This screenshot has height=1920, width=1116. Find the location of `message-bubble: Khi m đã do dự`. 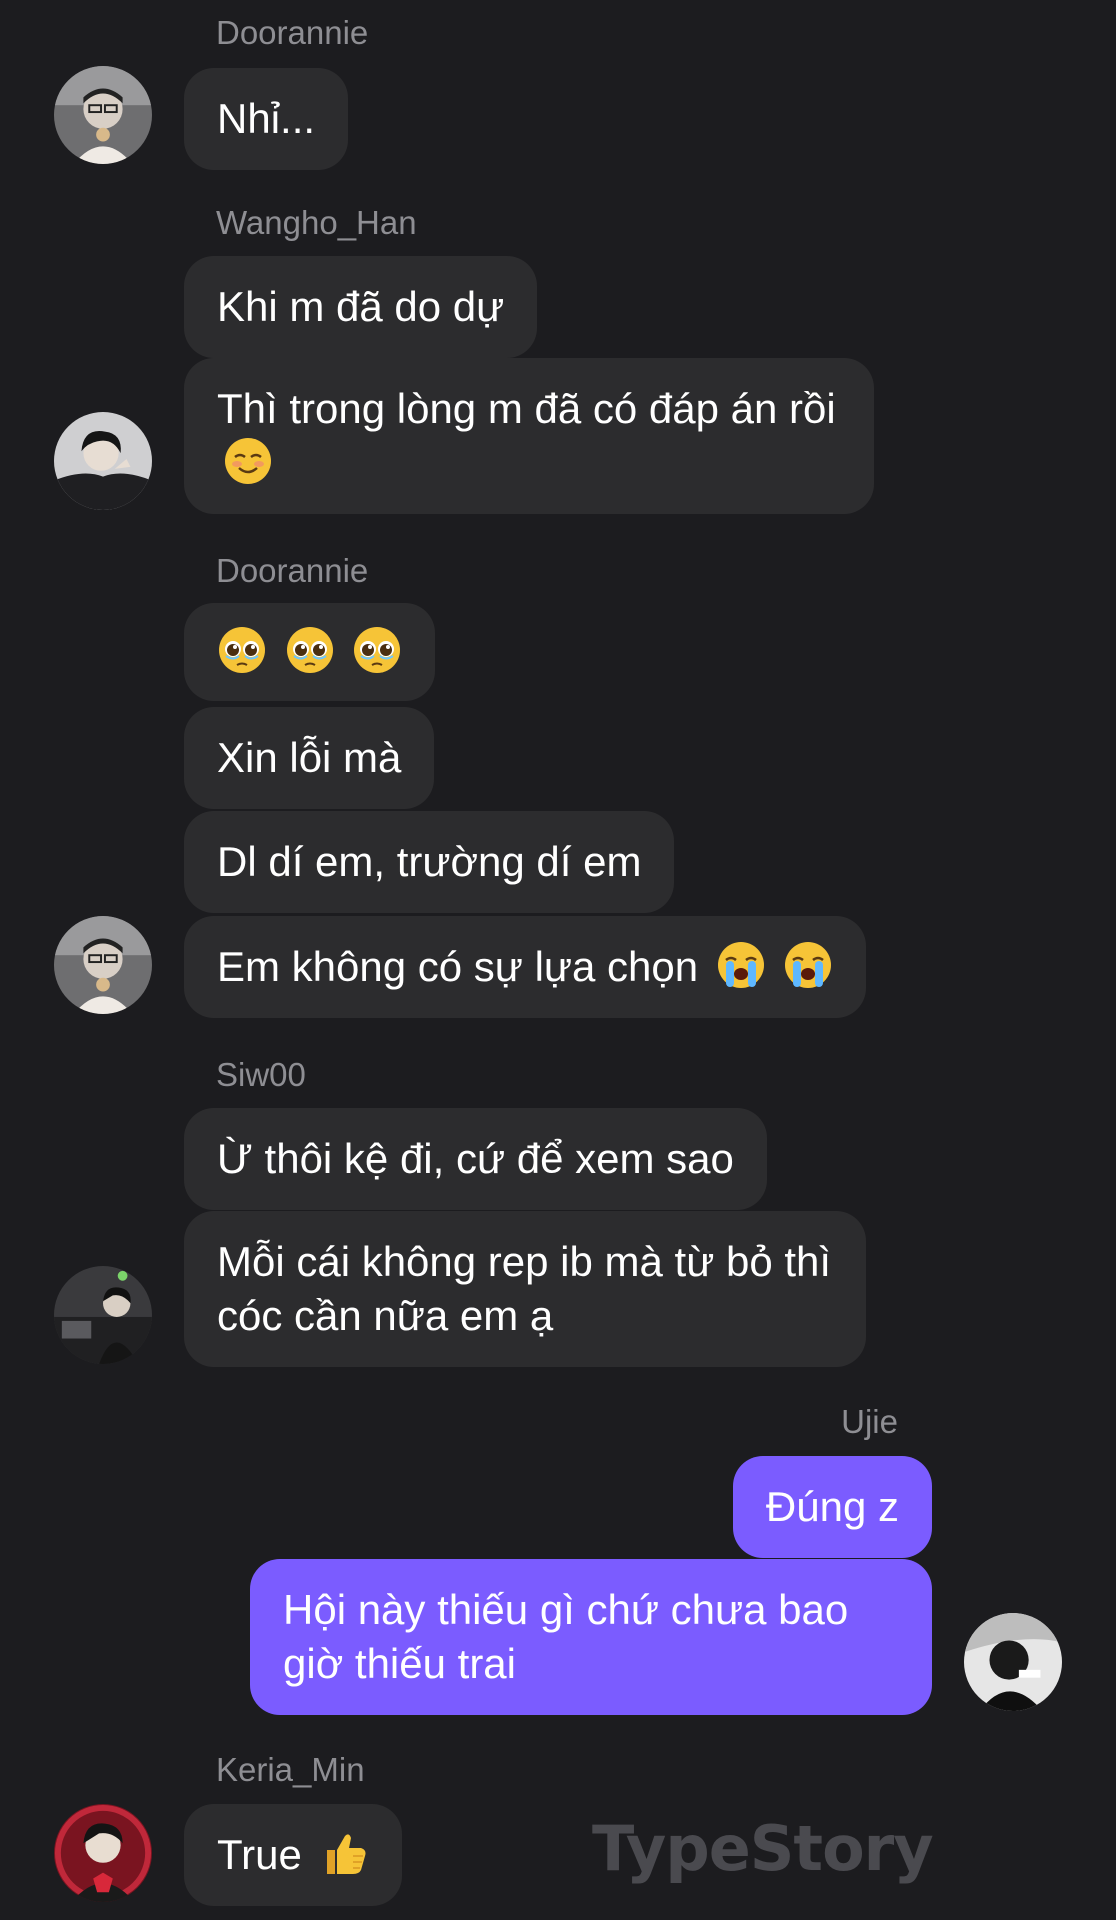

message-bubble: Khi m đã do dự is located at coordinates (361, 307).